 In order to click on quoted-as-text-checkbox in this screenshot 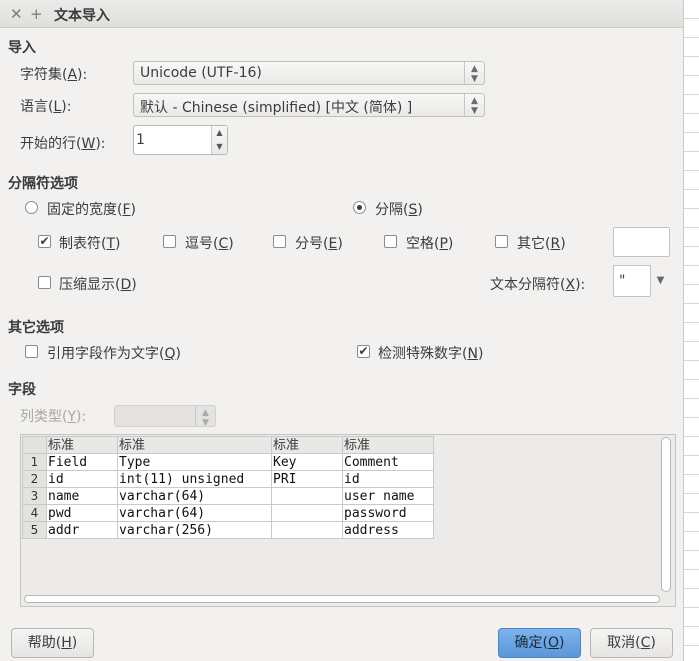, I will do `click(31, 351)`.